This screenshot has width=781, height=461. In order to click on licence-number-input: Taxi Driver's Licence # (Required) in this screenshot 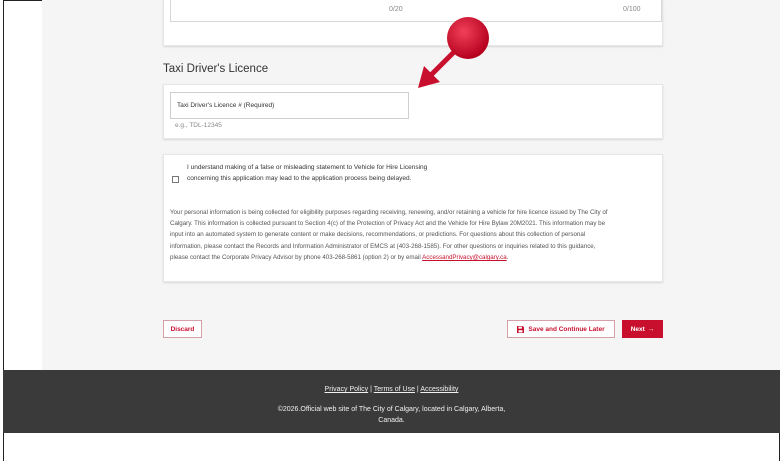, I will do `click(289, 105)`.